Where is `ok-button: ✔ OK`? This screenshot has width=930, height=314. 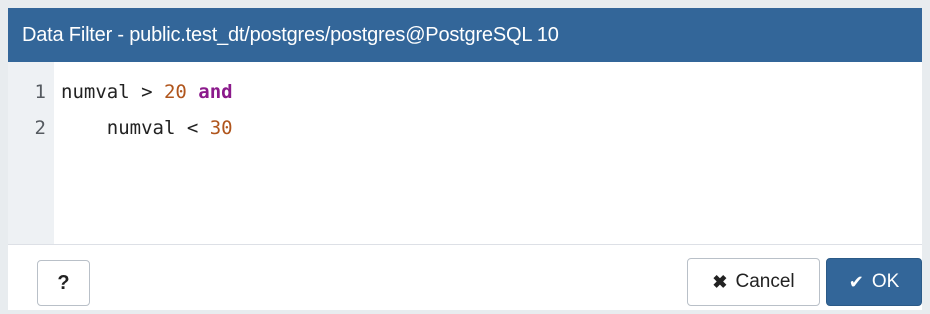 ok-button: ✔ OK is located at coordinates (874, 282).